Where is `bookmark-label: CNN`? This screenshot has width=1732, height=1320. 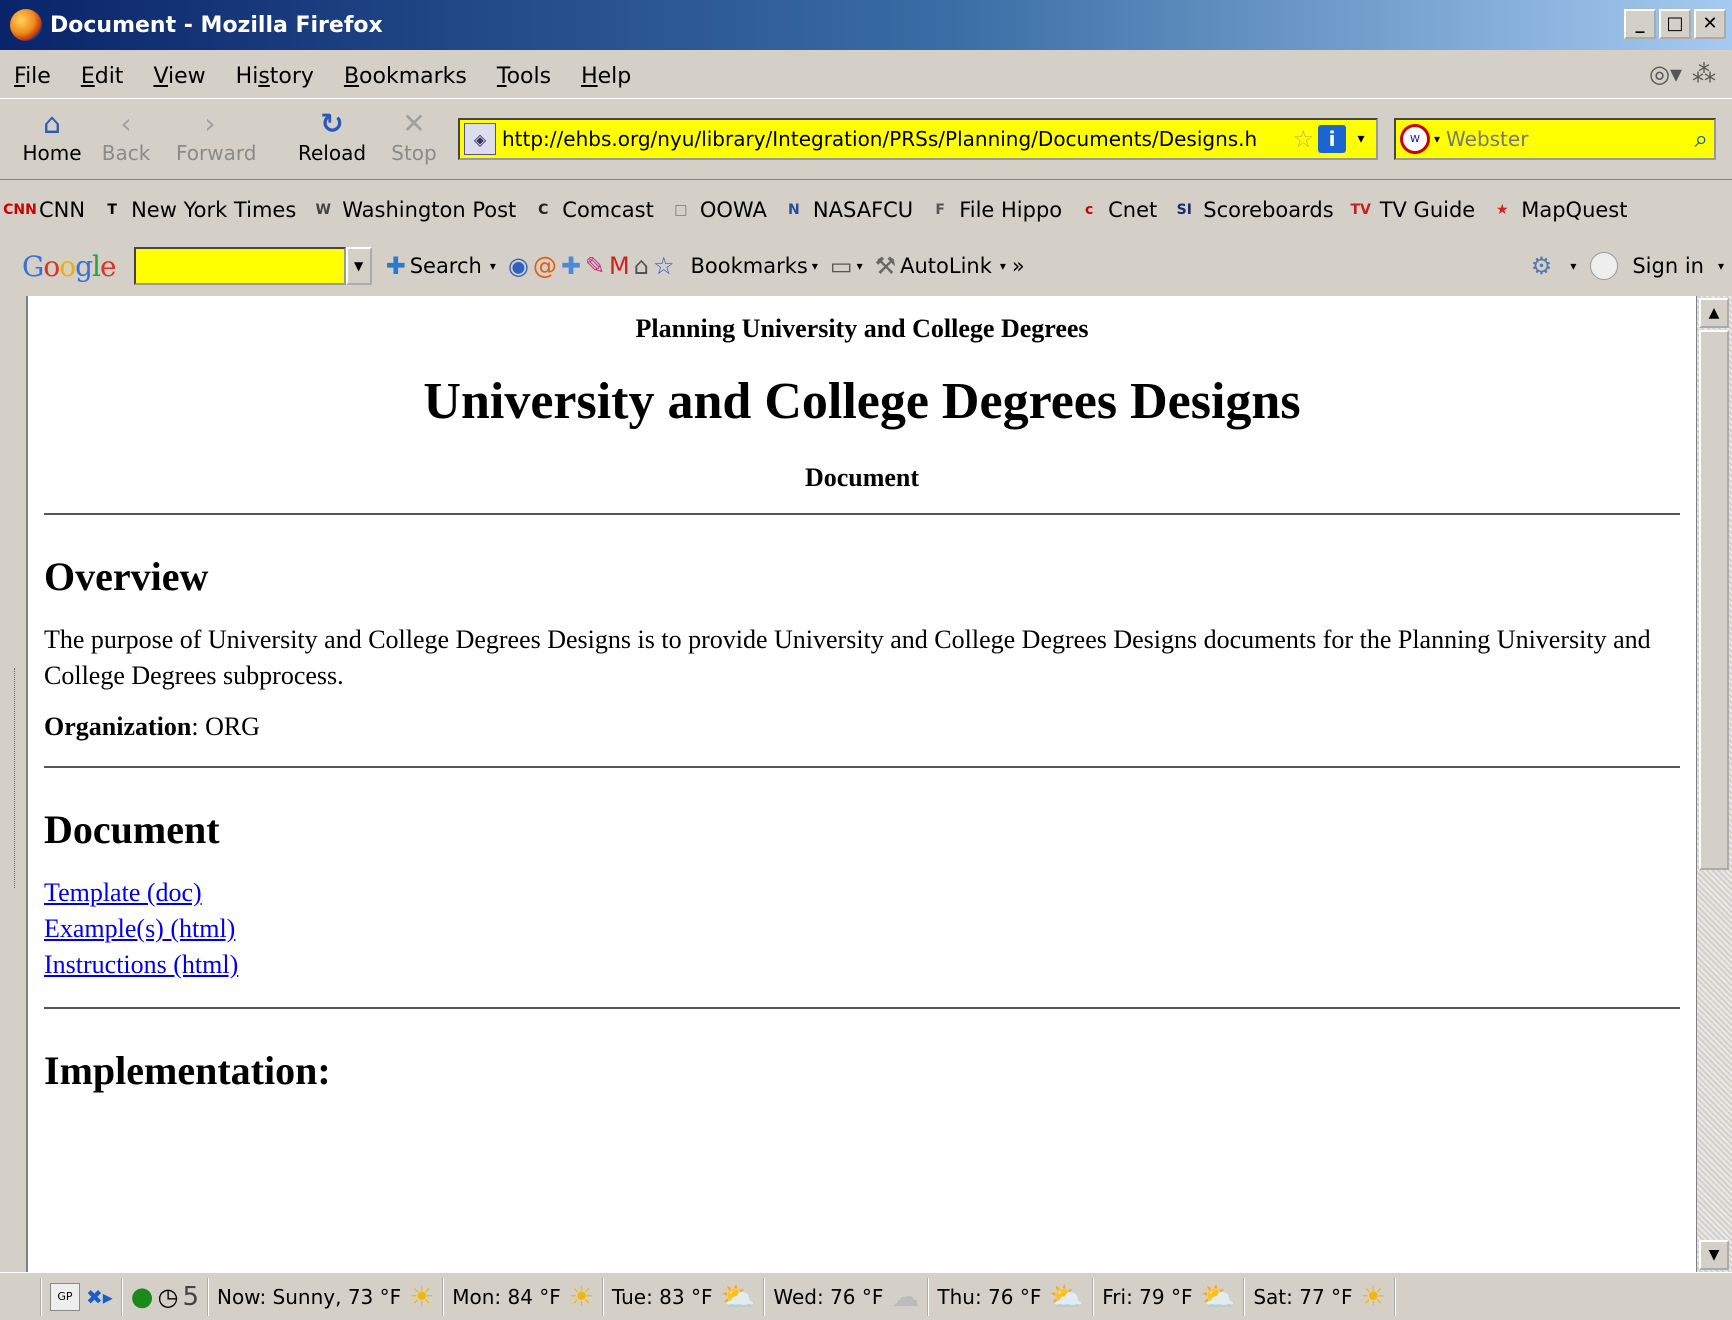 bookmark-label: CNN is located at coordinates (62, 210).